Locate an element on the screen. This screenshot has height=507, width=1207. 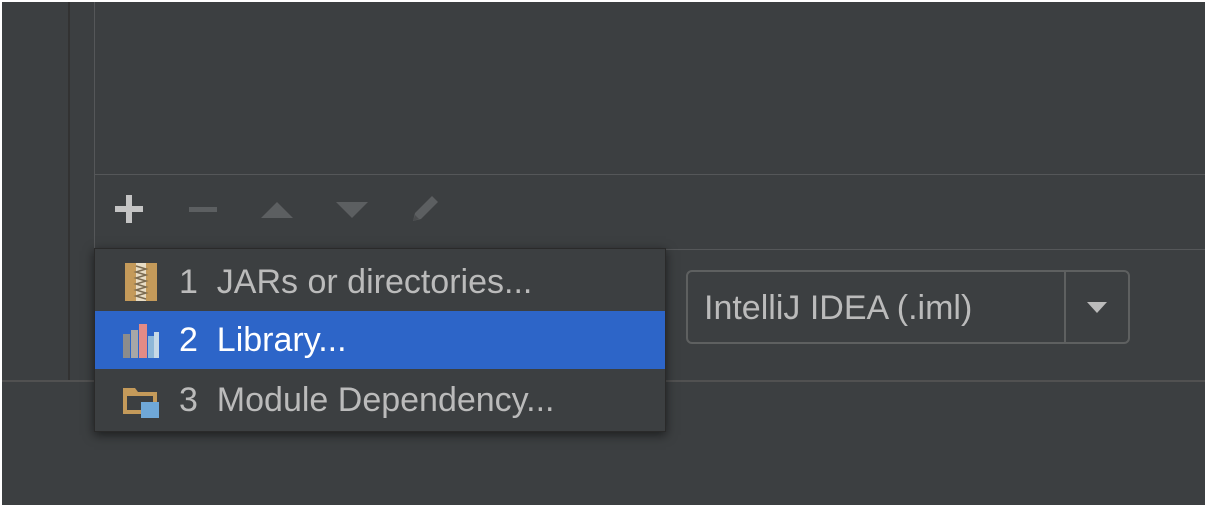
plus-icon is located at coordinates (129, 209).